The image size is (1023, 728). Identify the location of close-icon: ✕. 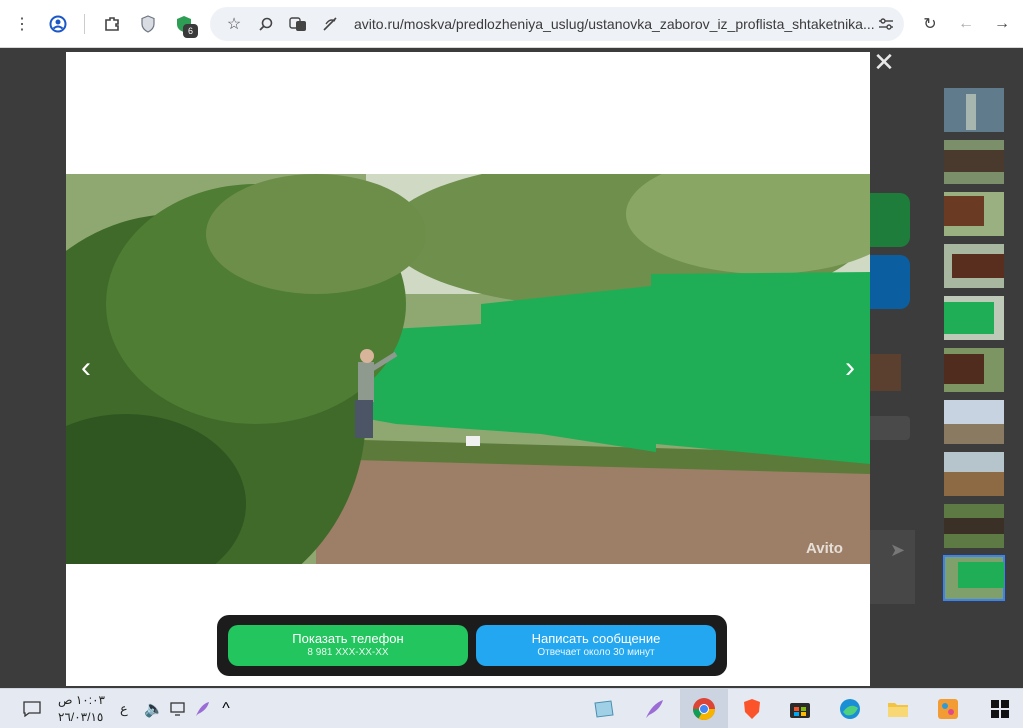
(884, 62).